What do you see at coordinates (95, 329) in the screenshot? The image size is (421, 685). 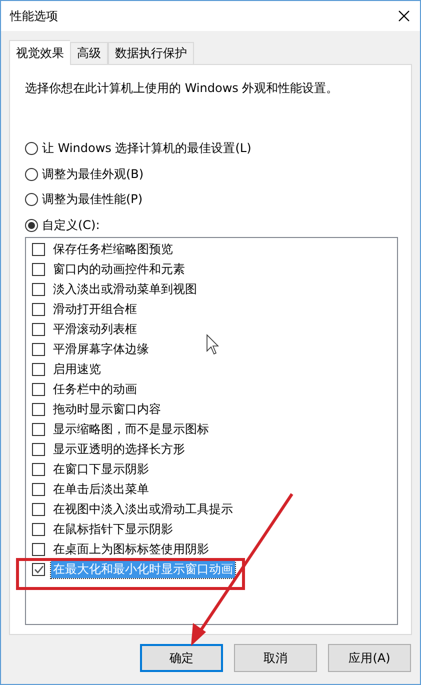 I see `setting-label: 平滑滚动列表框` at bounding box center [95, 329].